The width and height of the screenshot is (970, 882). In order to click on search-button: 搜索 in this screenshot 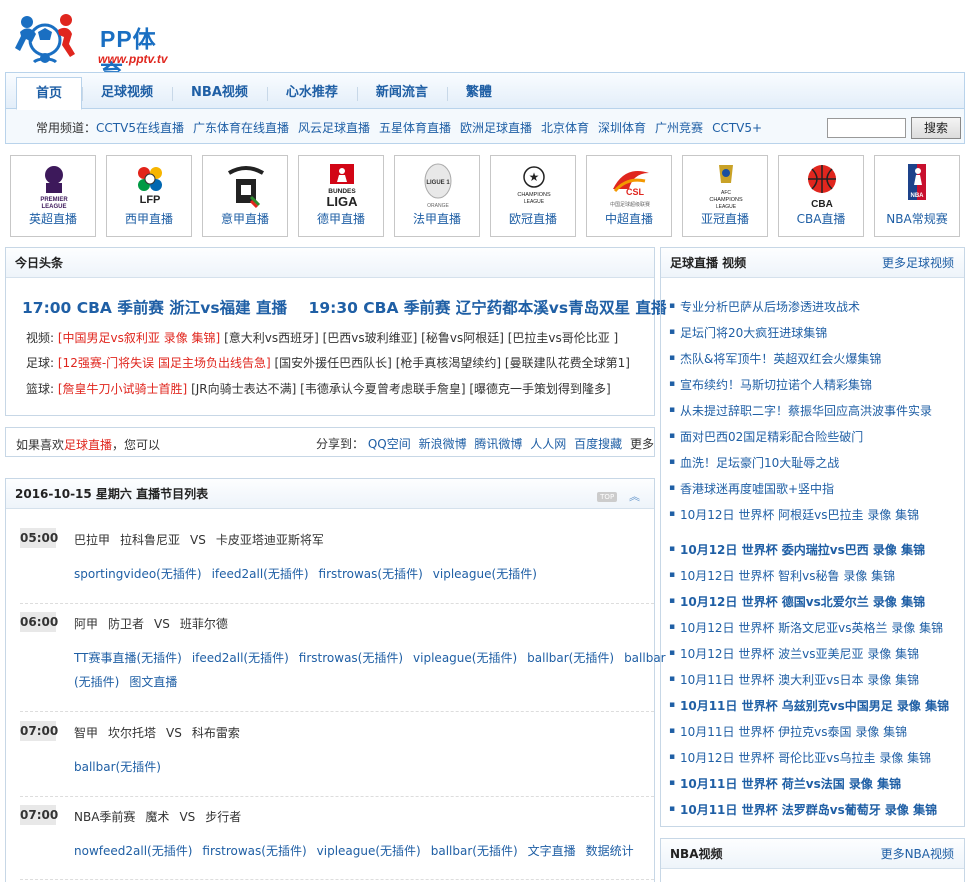, I will do `click(936, 128)`.